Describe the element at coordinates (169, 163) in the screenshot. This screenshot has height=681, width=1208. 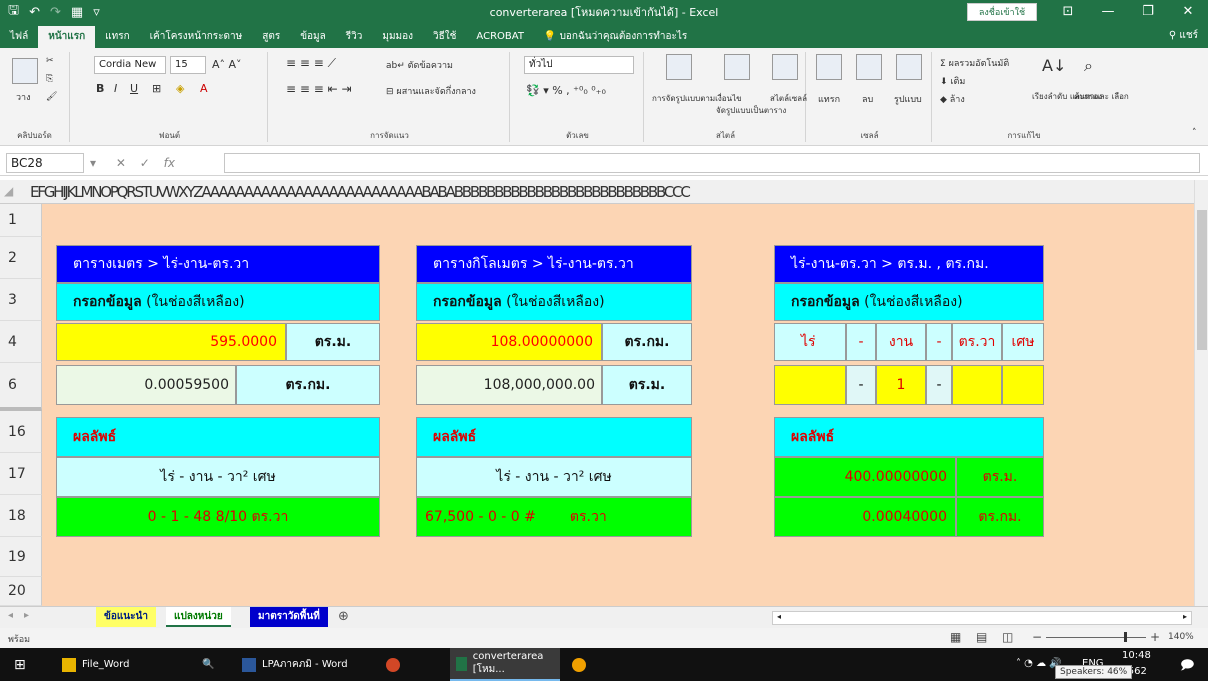
I see `insert-function-icon: fx` at that location.